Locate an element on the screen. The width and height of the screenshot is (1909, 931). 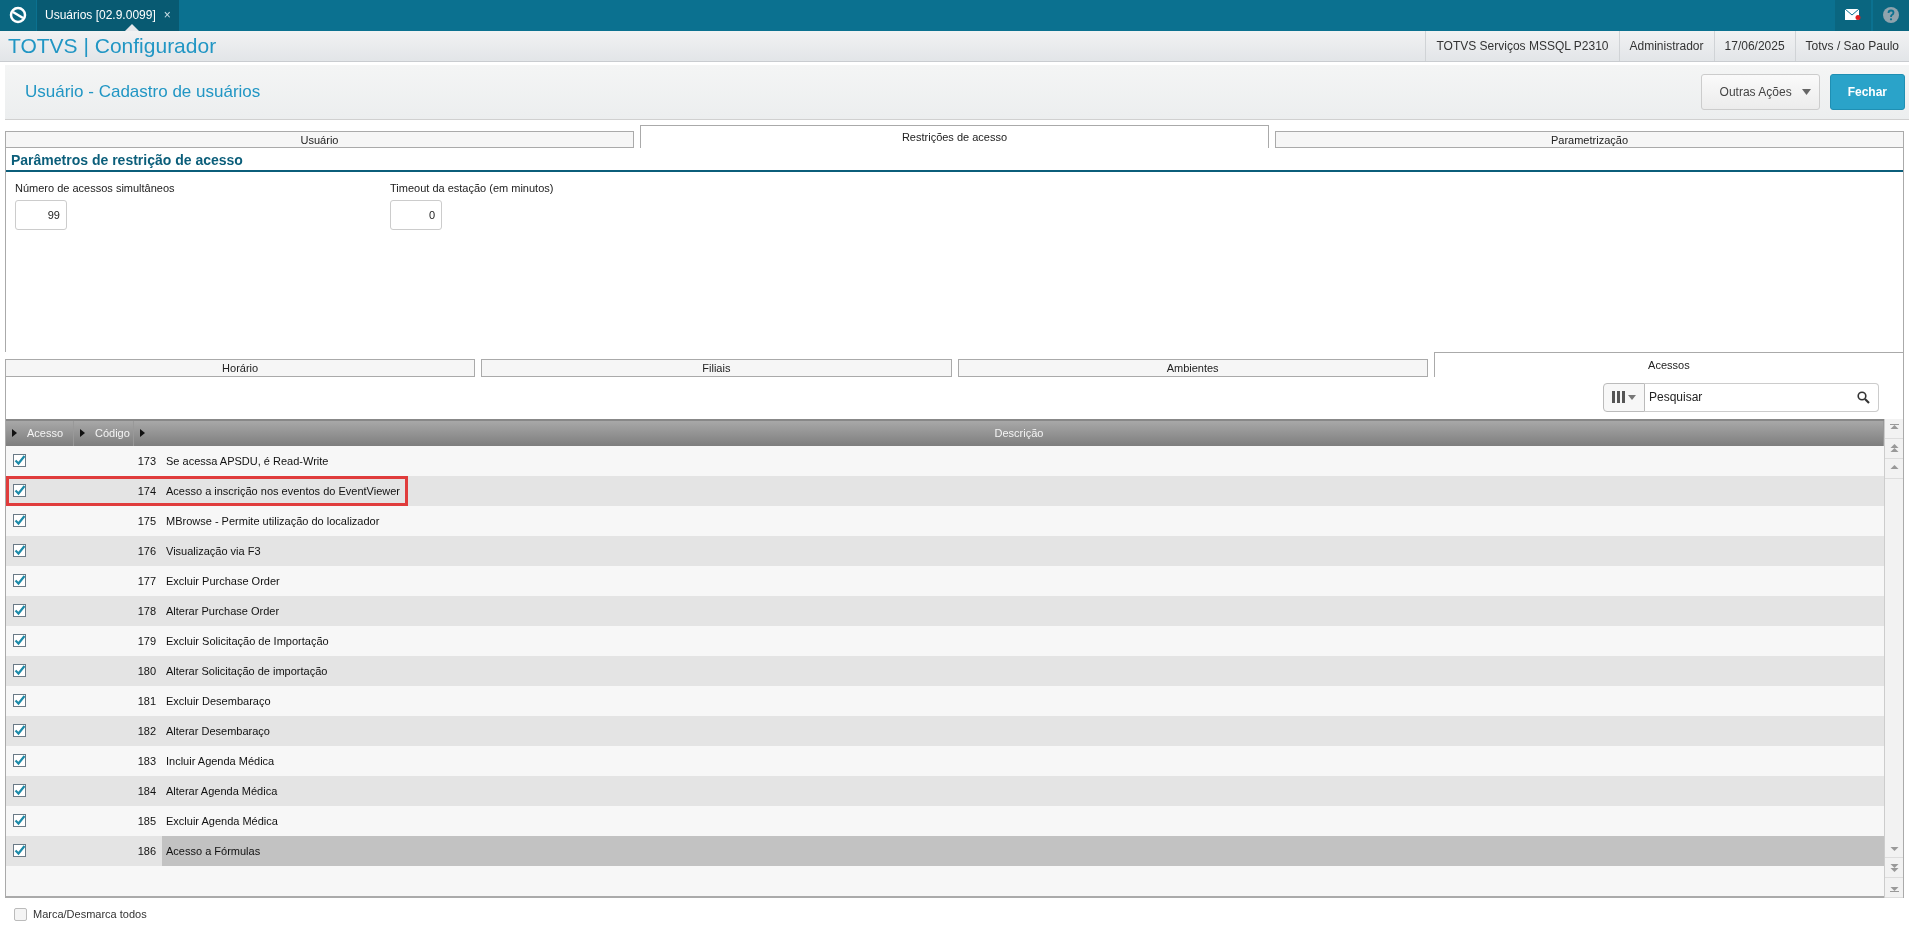
table-cell-text: 185 is located at coordinates (146, 821).